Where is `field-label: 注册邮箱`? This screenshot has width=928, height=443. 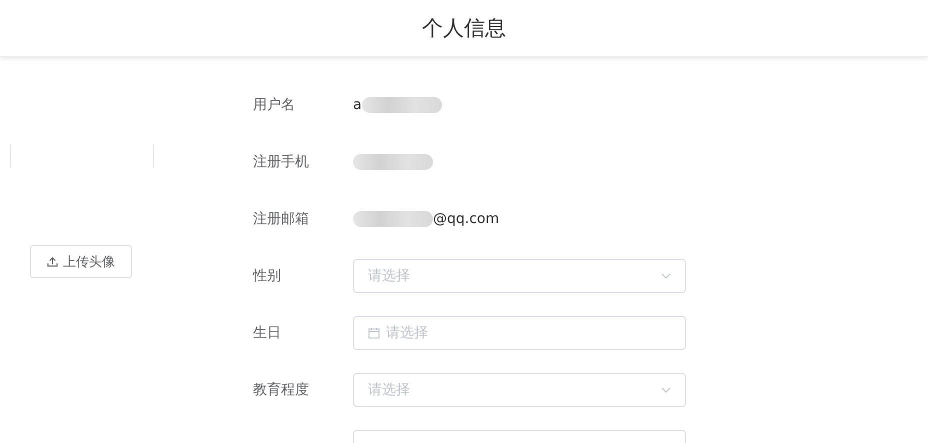 field-label: 注册邮箱 is located at coordinates (281, 219).